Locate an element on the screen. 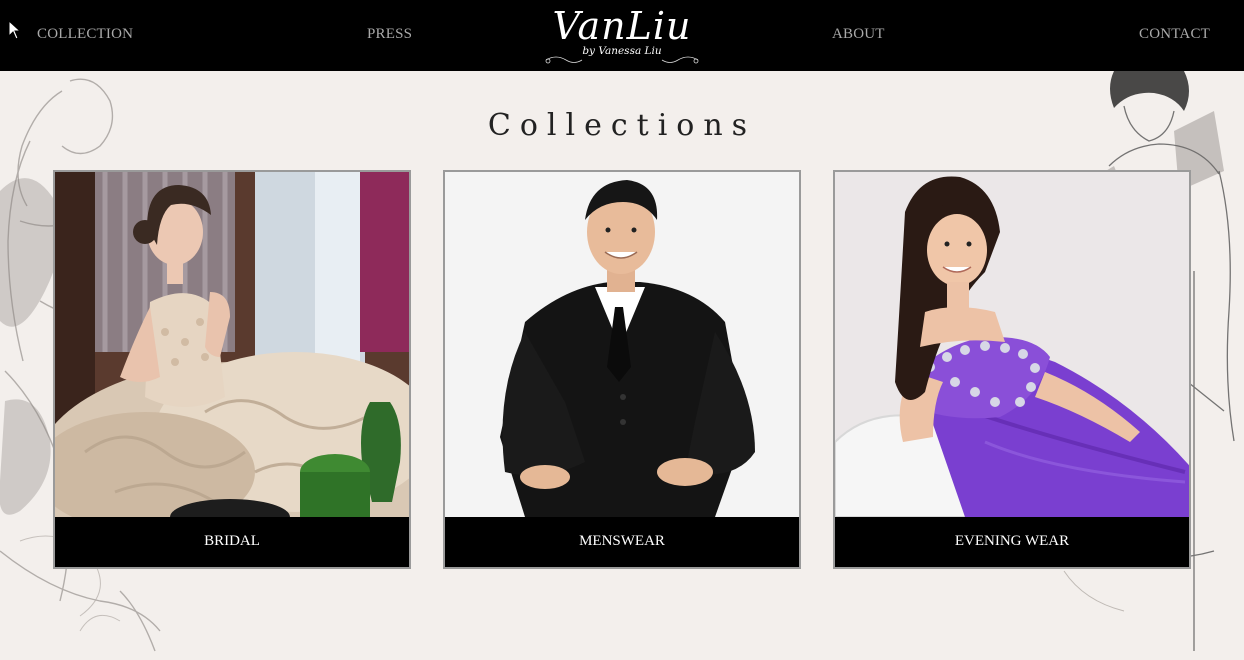 This screenshot has height=660, width=1244. logo-wordmark: VanLiu is located at coordinates (622, 26).